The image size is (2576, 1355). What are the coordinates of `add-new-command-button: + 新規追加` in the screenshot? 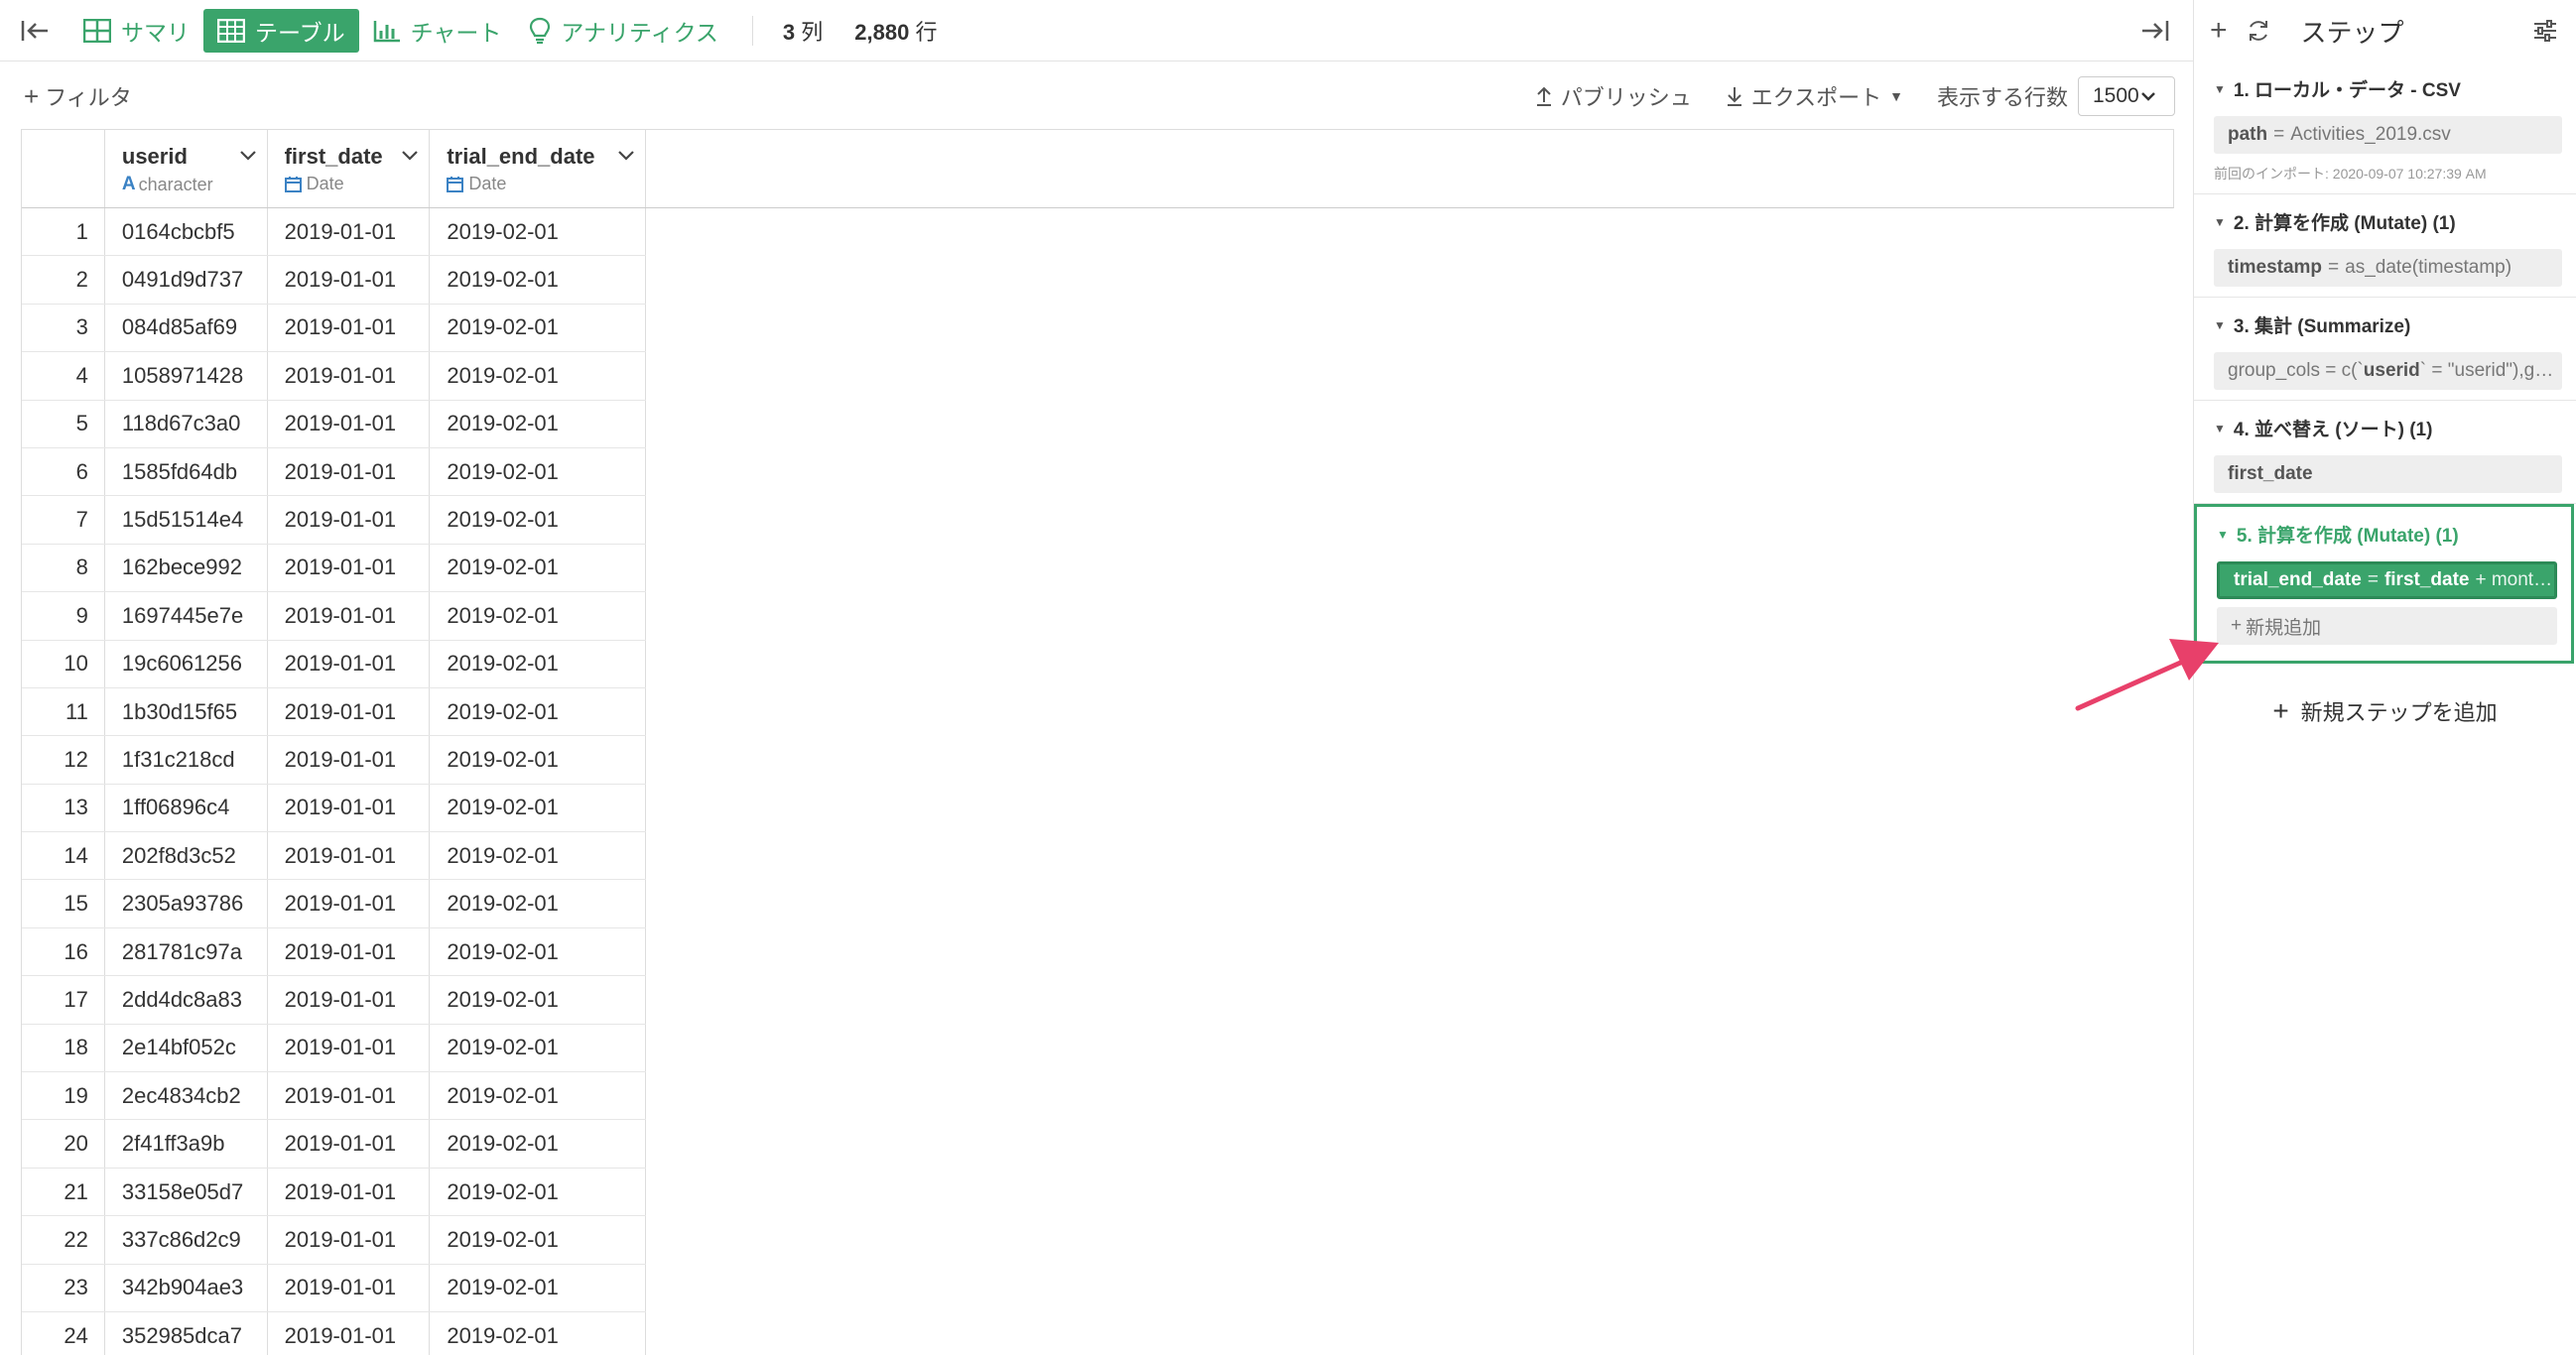 It's located at (2387, 626).